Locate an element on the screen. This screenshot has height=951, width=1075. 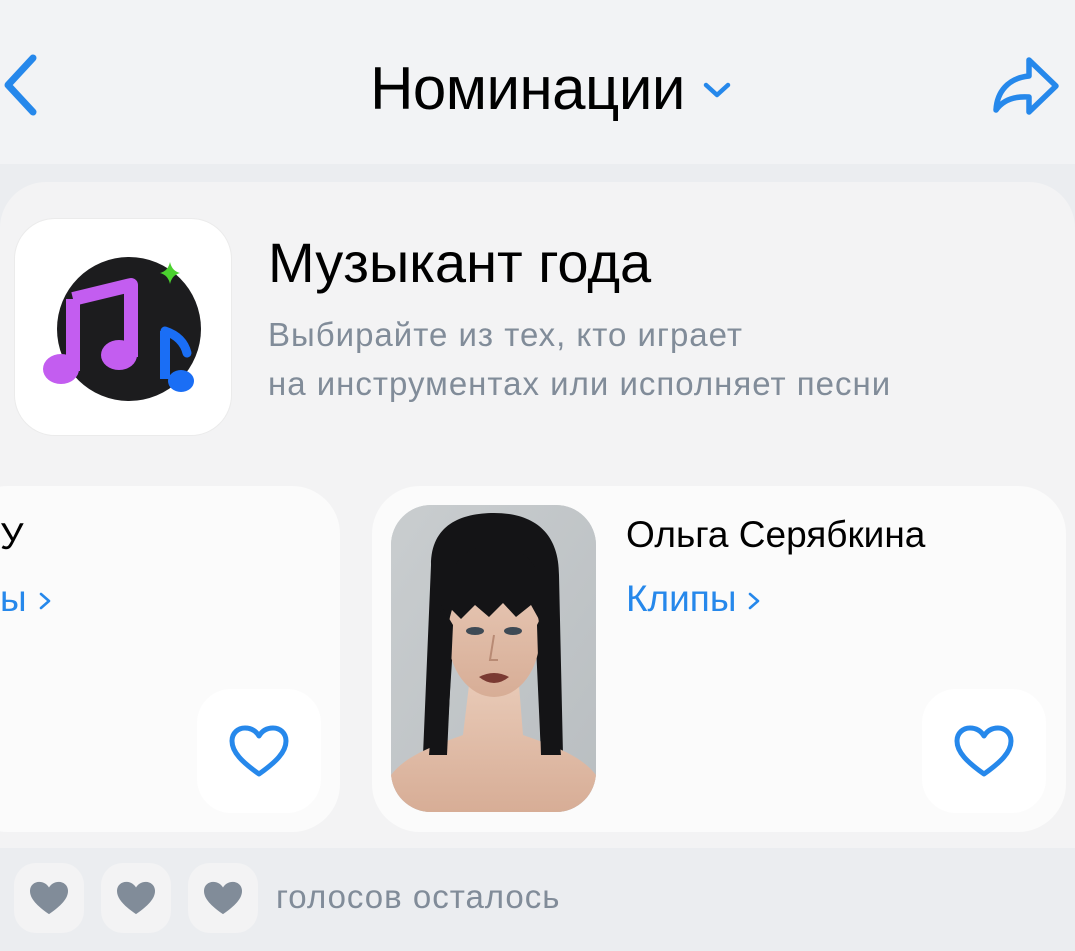
clips-link-label: ы is located at coordinates (13, 598).